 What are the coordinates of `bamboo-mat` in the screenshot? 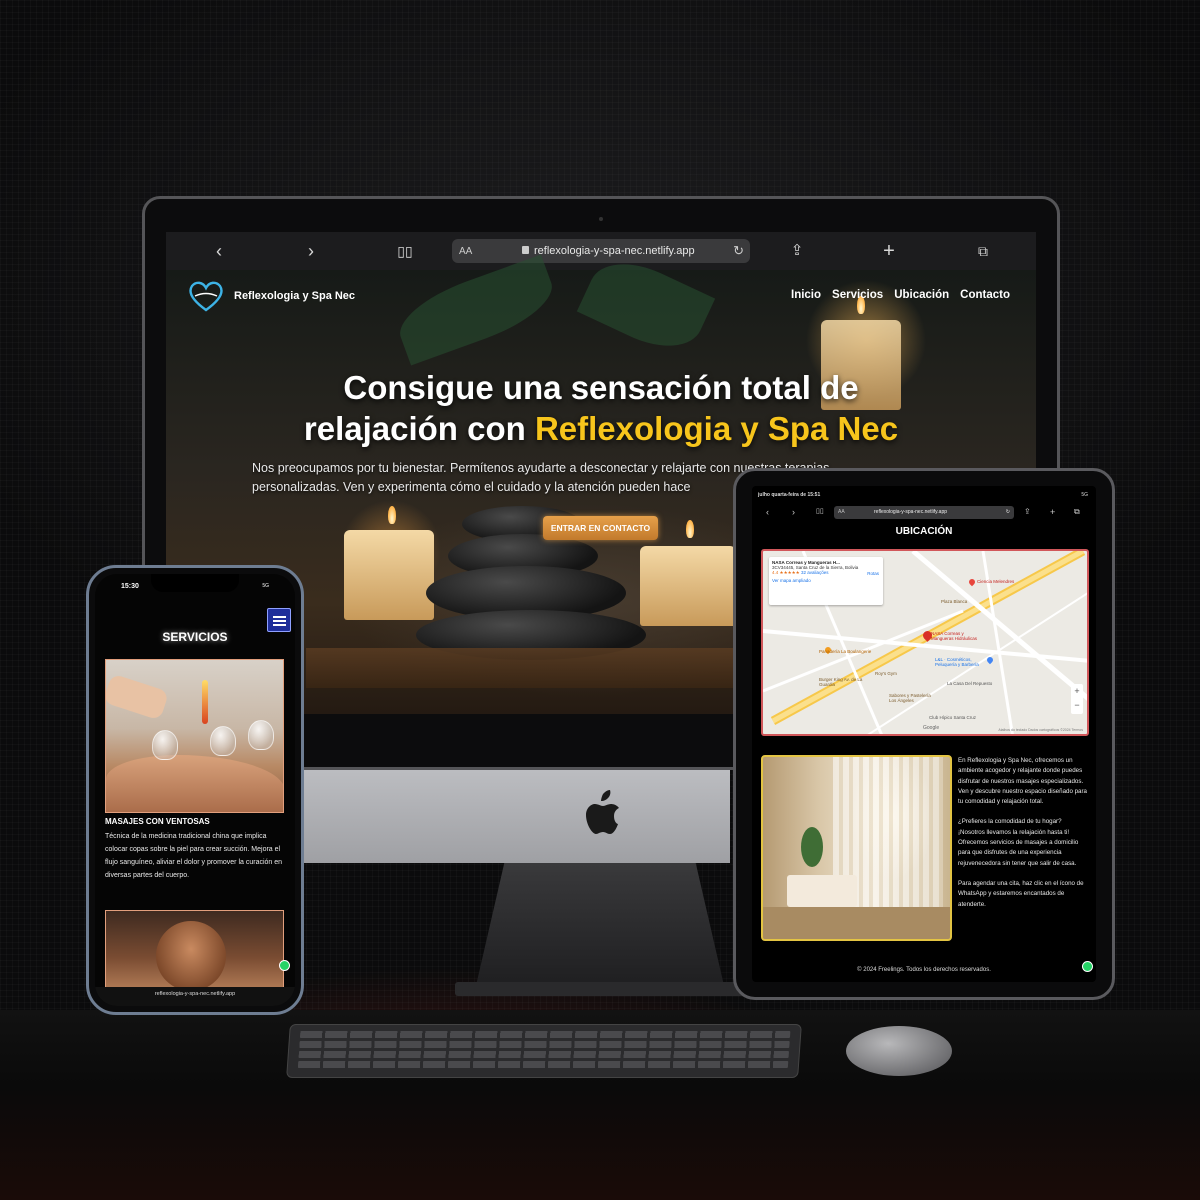 It's located at (546, 668).